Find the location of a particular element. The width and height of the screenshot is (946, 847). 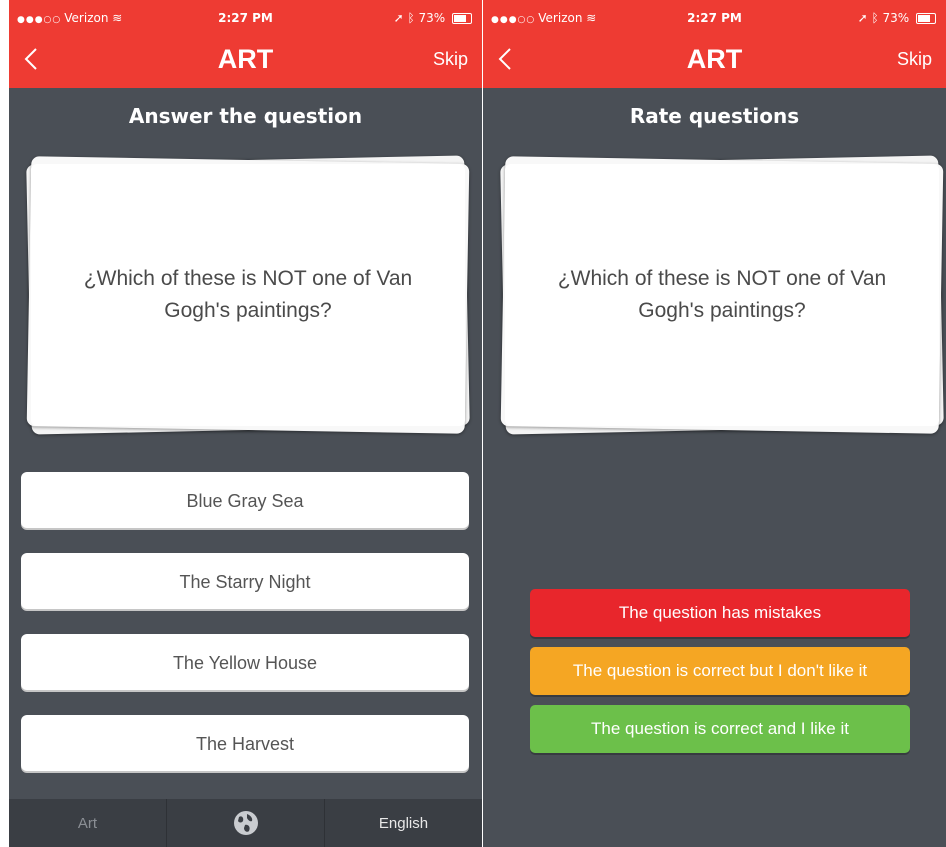

tab-bar: Art English is located at coordinates (245, 823).